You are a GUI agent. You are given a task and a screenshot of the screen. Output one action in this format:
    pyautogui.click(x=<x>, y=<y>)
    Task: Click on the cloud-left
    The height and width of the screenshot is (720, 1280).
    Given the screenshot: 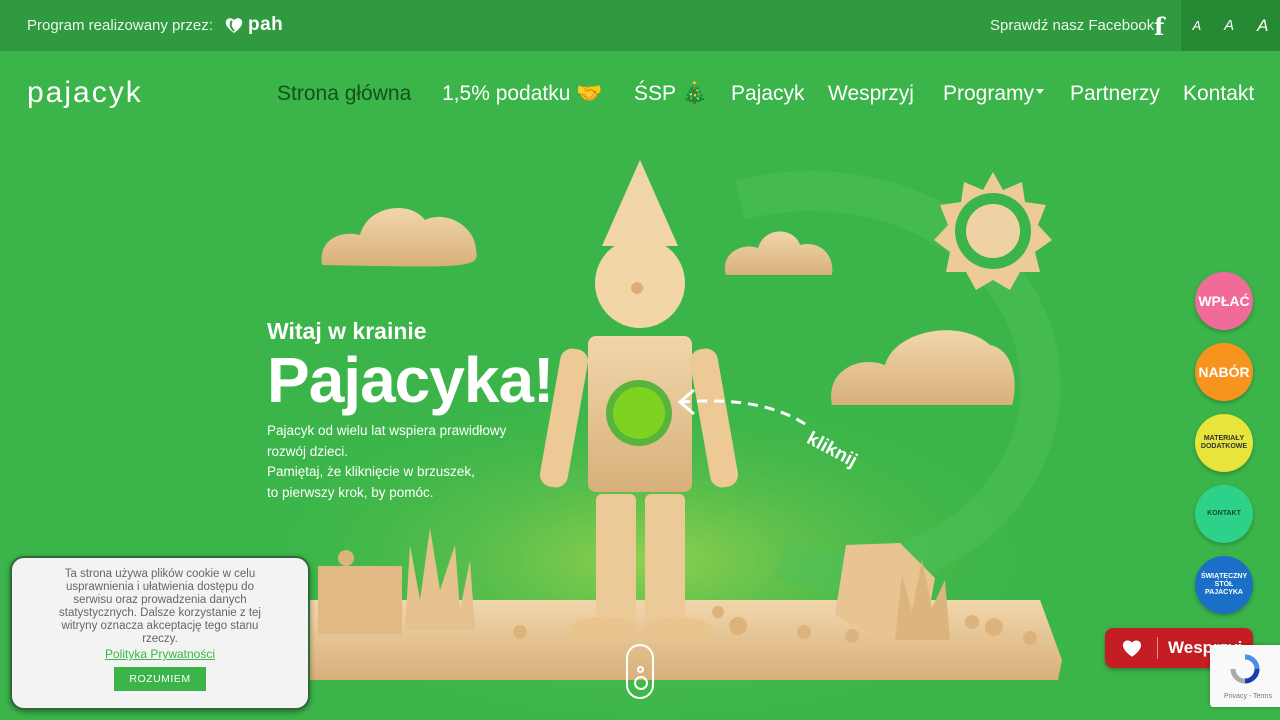 What is the action you would take?
    pyautogui.click(x=399, y=237)
    